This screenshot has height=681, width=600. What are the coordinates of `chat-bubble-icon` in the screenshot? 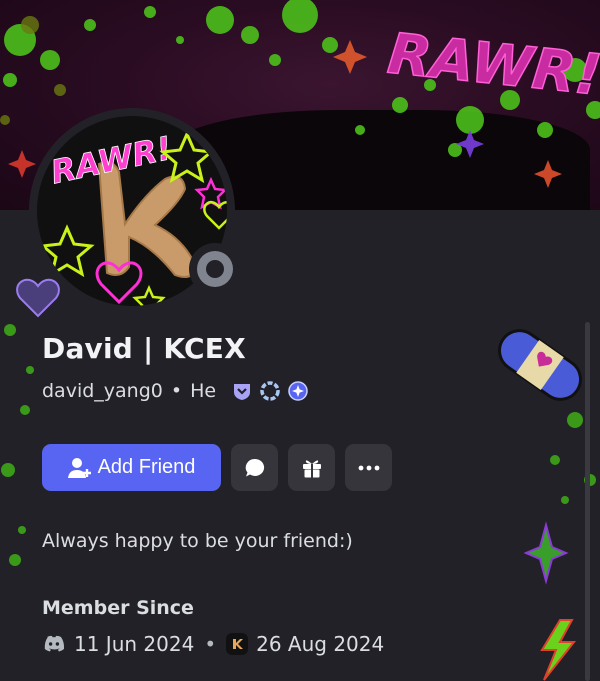 It's located at (254, 467).